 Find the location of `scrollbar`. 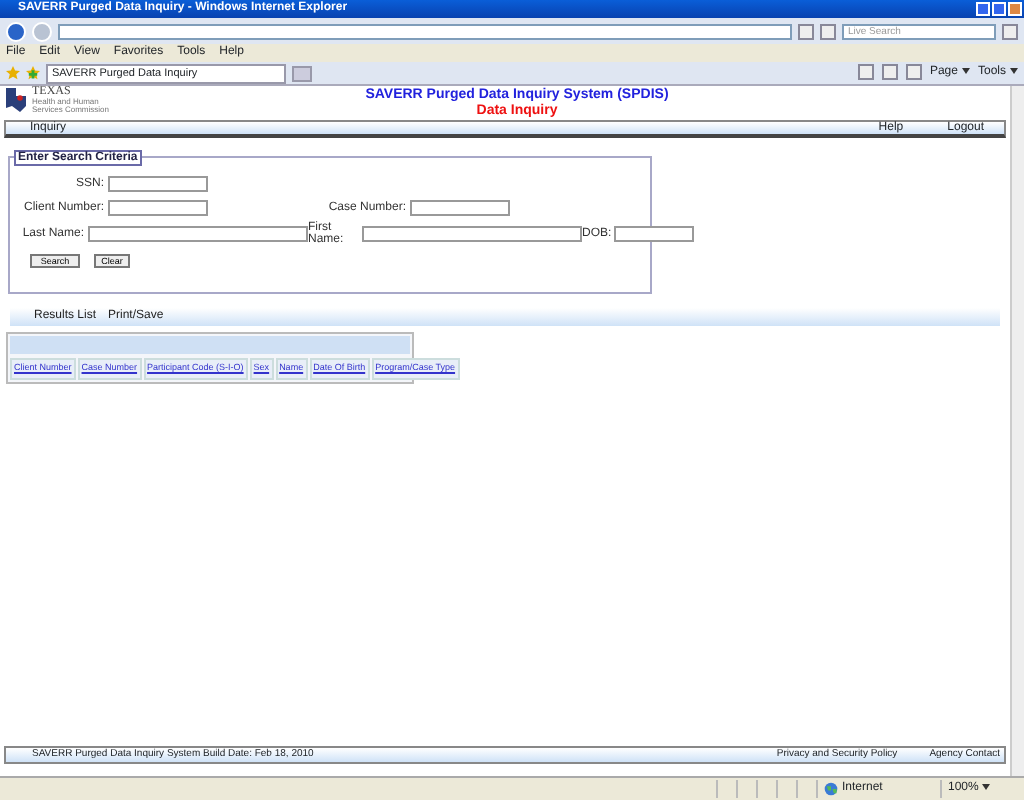

scrollbar is located at coordinates (1017, 431).